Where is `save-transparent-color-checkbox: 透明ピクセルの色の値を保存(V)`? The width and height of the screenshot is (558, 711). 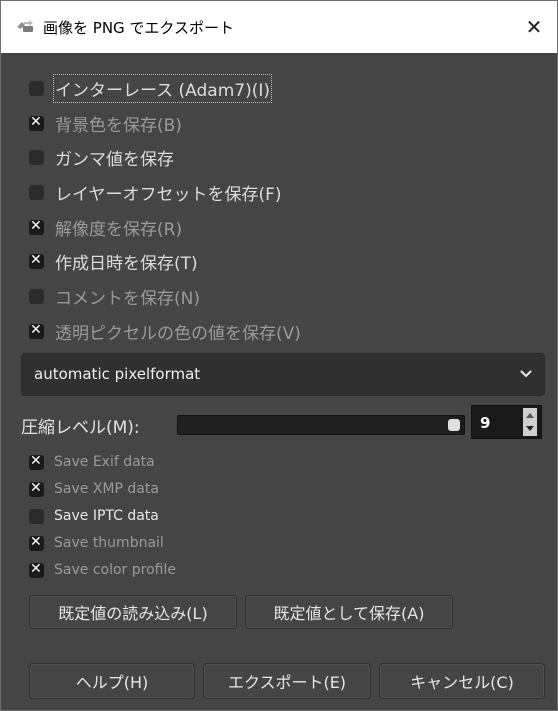
save-transparent-color-checkbox: 透明ピクセルの色の値を保存(V) is located at coordinates (165, 331).